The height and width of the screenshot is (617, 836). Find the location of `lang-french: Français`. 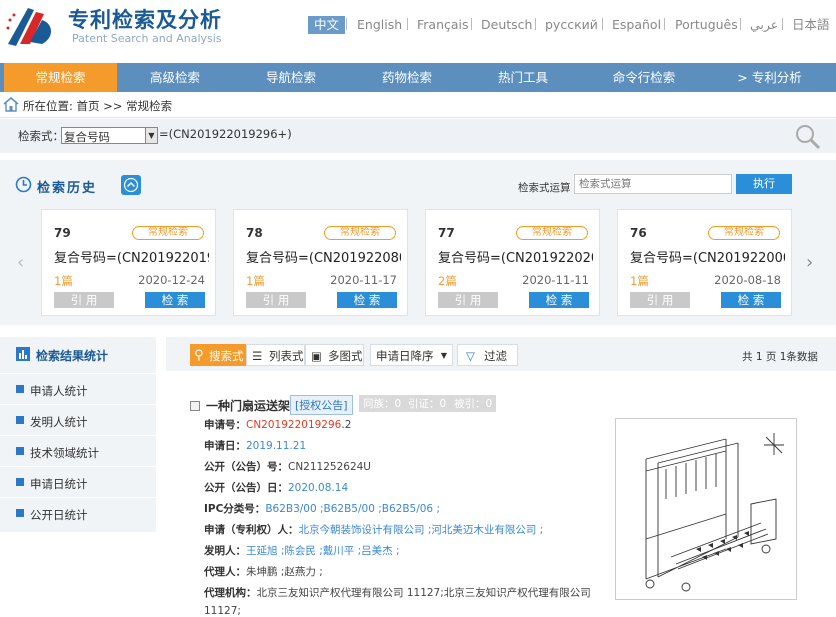

lang-french: Français is located at coordinates (443, 25).